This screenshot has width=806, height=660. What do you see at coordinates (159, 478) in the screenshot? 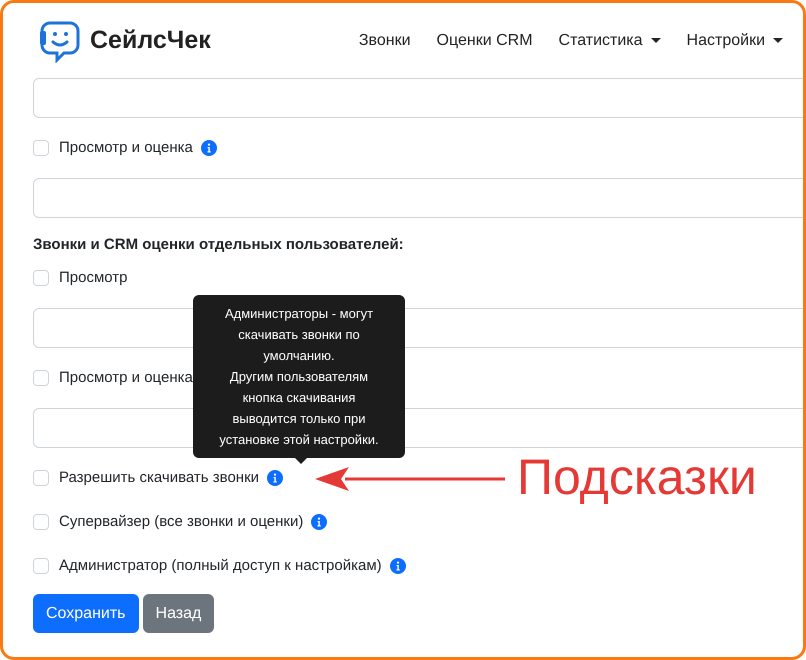
I see `checkbox-label: Разрешить скачивать звонки` at bounding box center [159, 478].